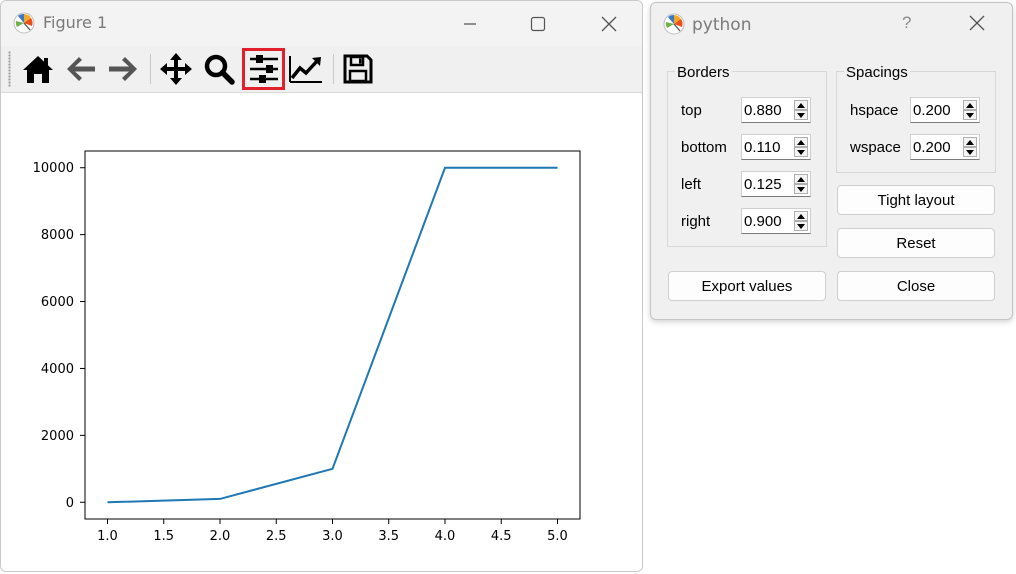  What do you see at coordinates (75, 22) in the screenshot?
I see `figure-title: Figure 1` at bounding box center [75, 22].